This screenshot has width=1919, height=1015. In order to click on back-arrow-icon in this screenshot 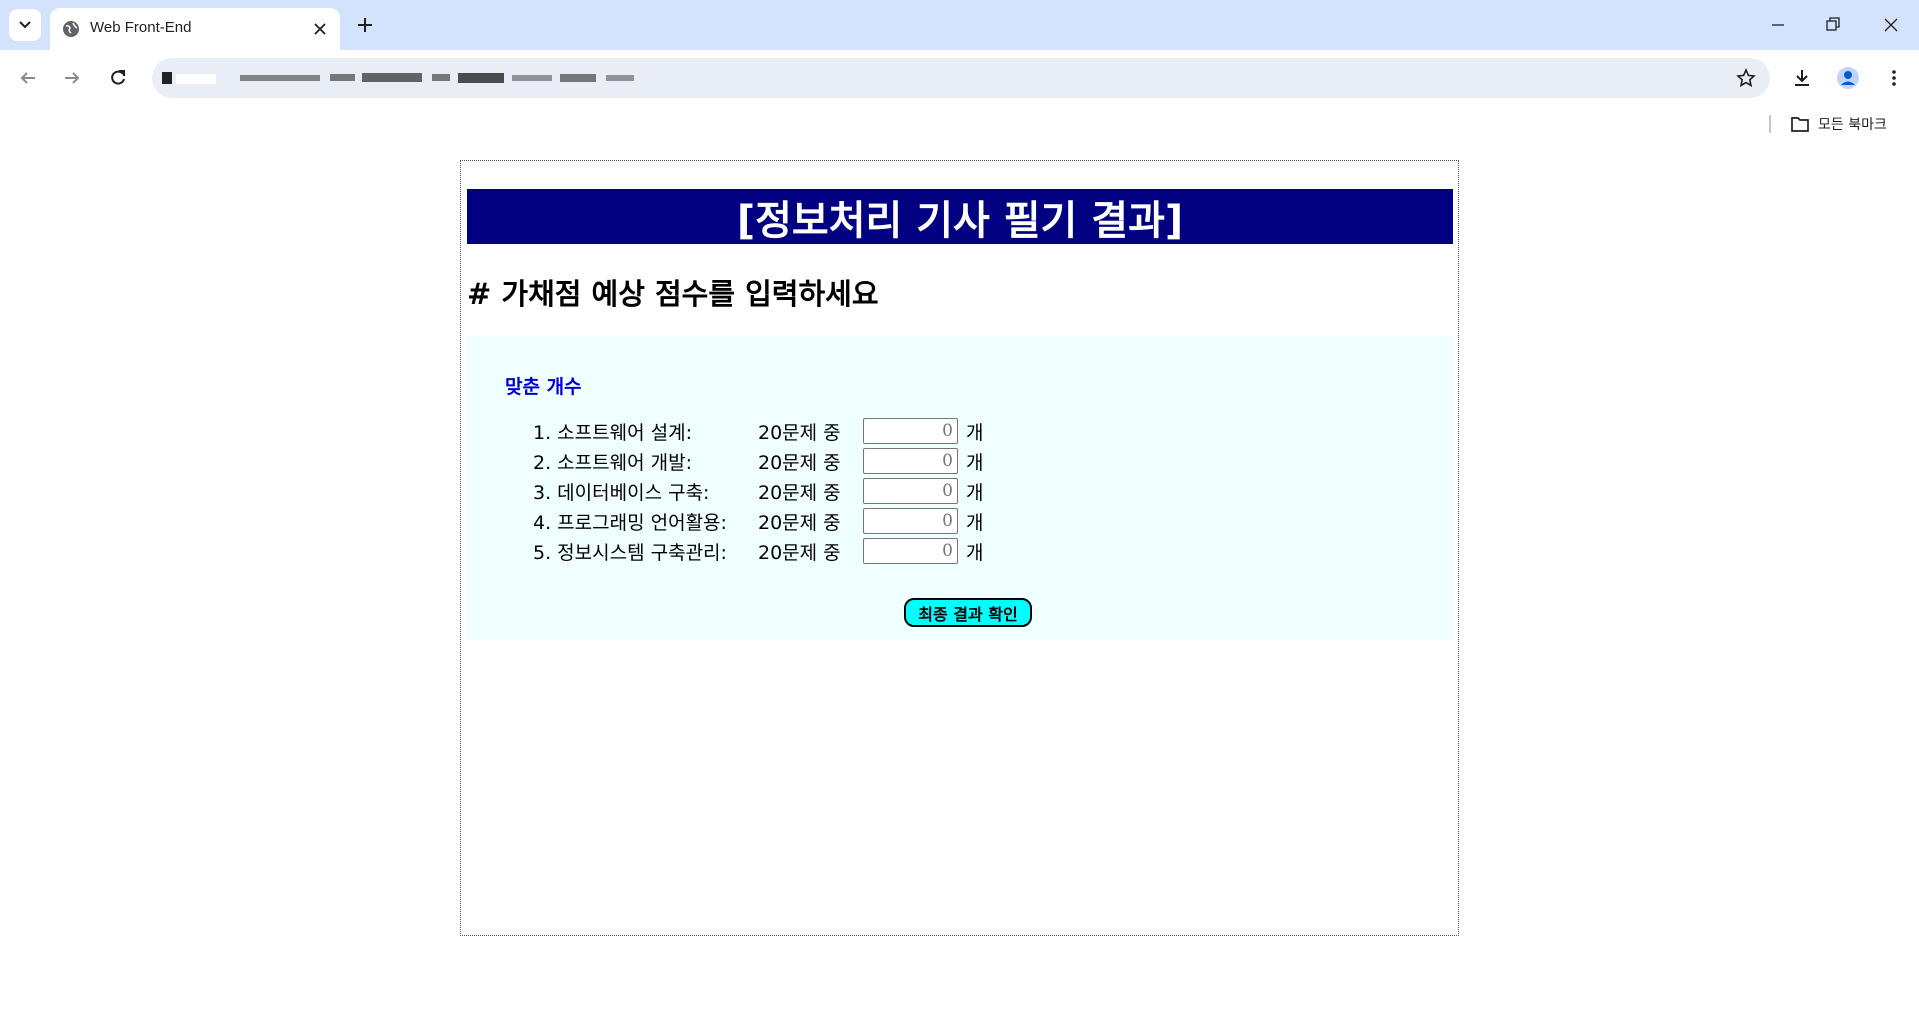, I will do `click(27, 78)`.